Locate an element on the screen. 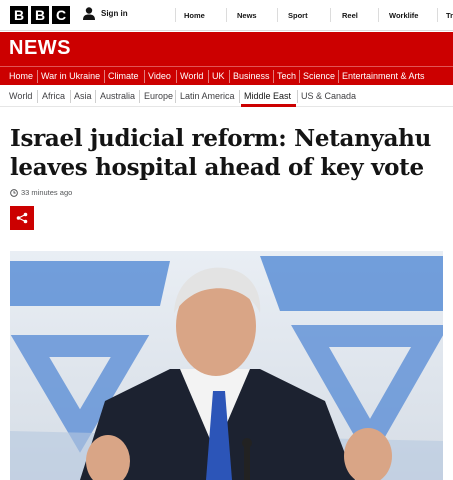 This screenshot has height=480, width=453. logo-letter-b2: B is located at coordinates (40, 15).